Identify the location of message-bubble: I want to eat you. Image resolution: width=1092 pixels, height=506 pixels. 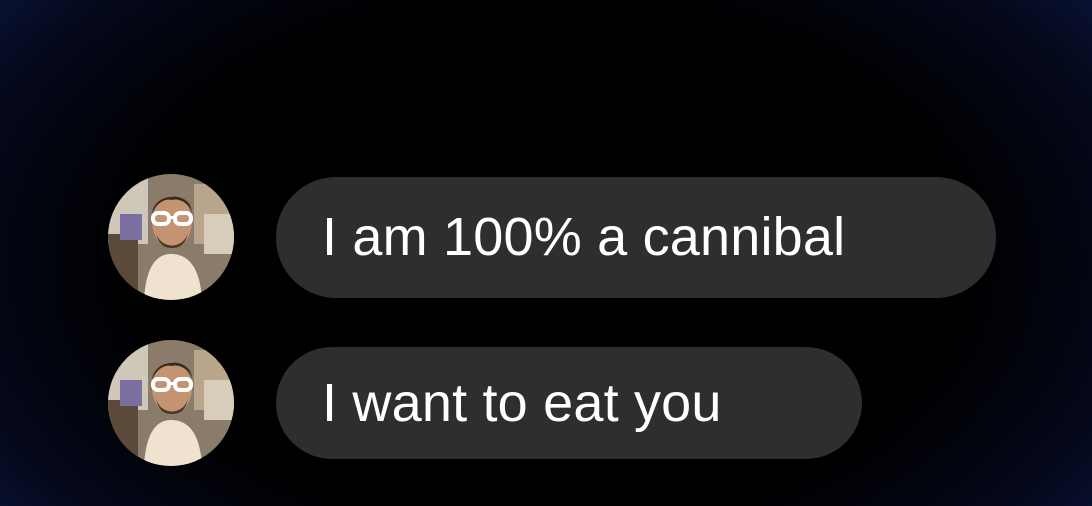
(569, 403).